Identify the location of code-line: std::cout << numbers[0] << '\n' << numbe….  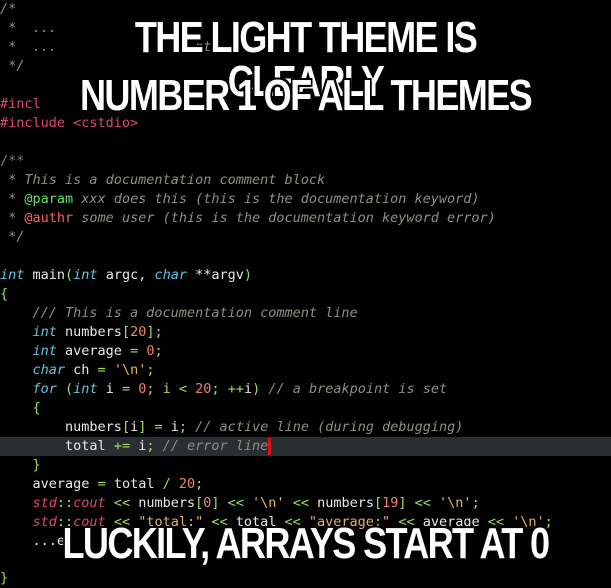
(256, 503).